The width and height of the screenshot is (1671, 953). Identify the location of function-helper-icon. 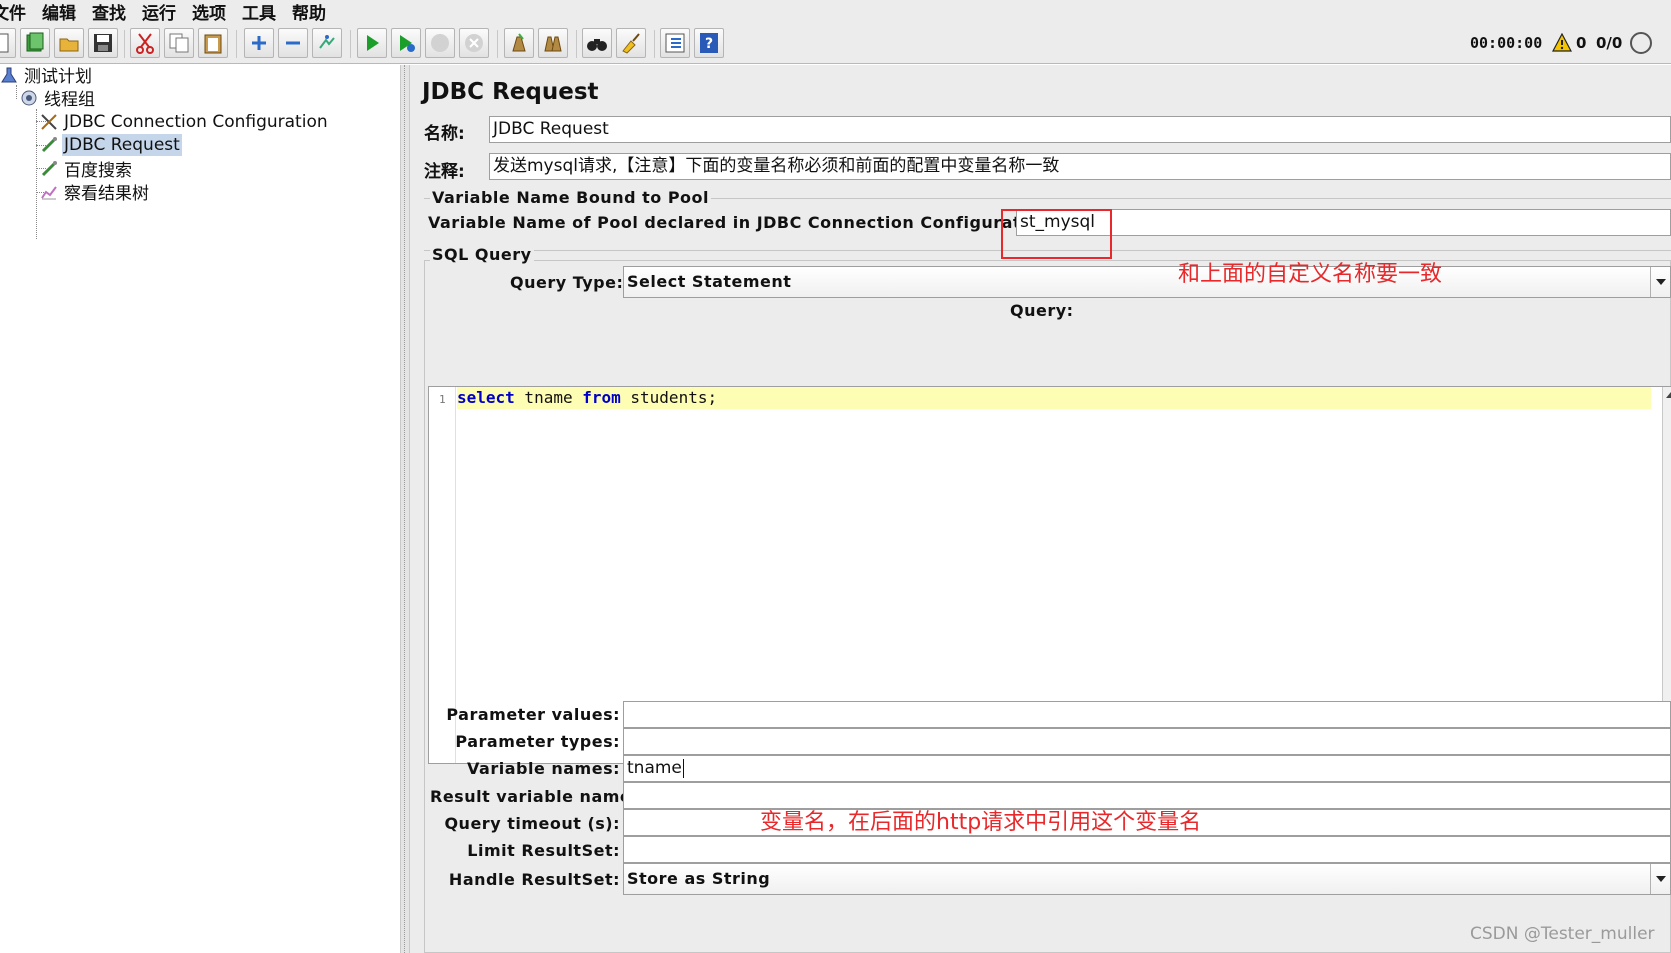
(675, 43).